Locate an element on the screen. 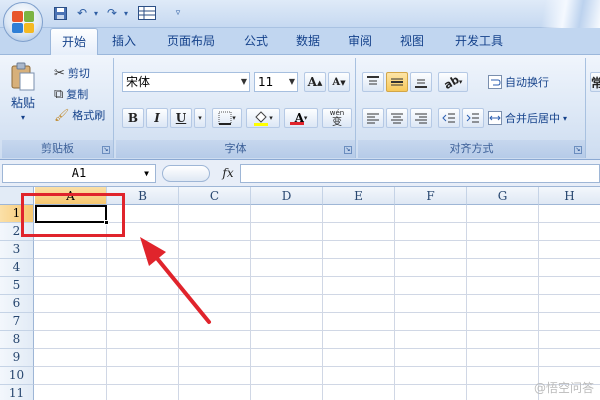  office-button is located at coordinates (23, 22).